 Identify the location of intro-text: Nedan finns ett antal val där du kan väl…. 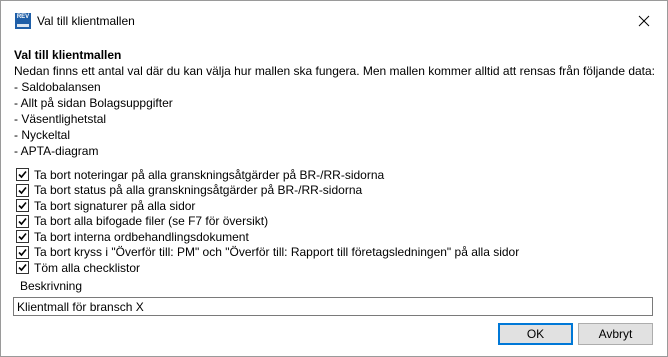
(335, 71).